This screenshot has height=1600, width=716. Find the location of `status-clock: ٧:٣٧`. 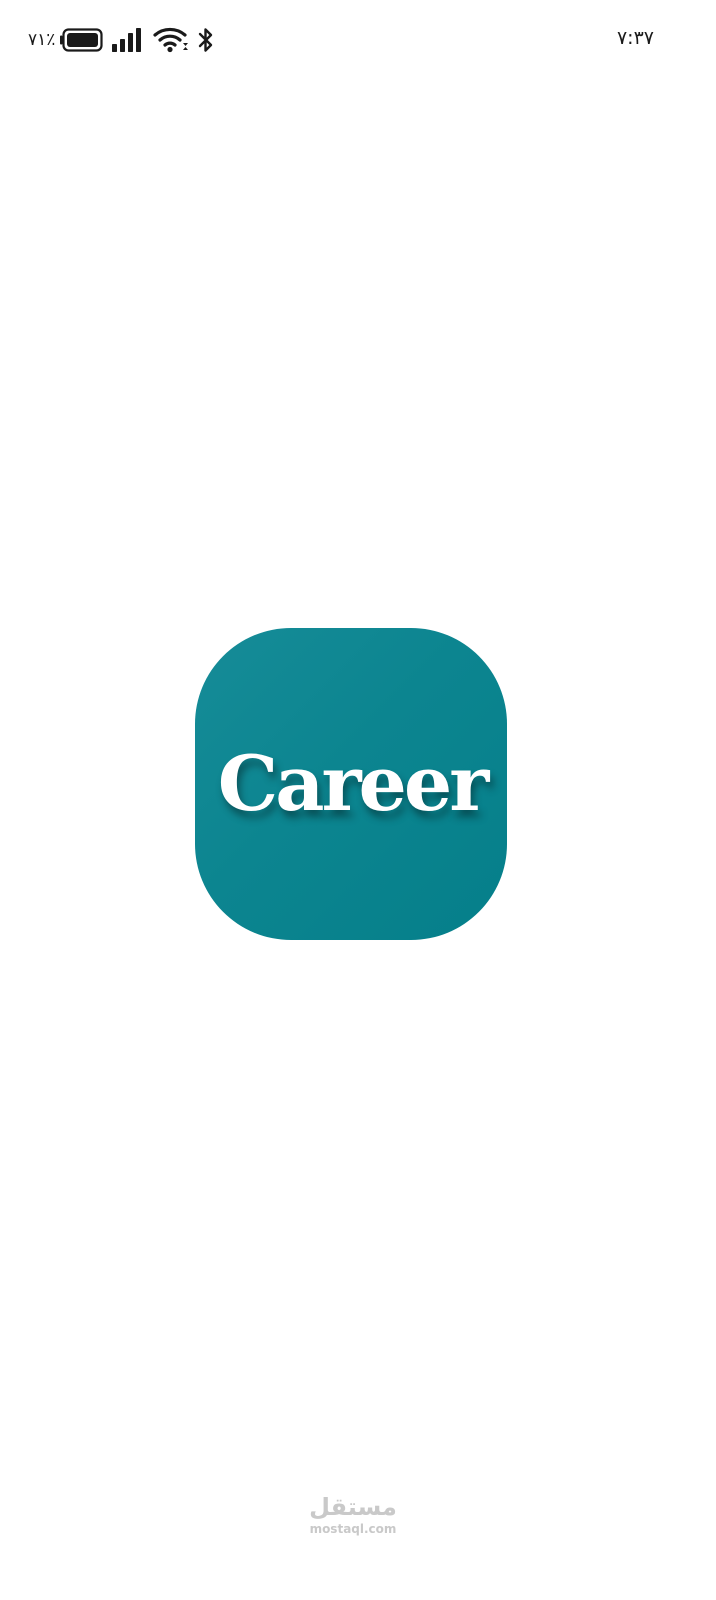

status-clock: ٧:٣٧ is located at coordinates (635, 38).